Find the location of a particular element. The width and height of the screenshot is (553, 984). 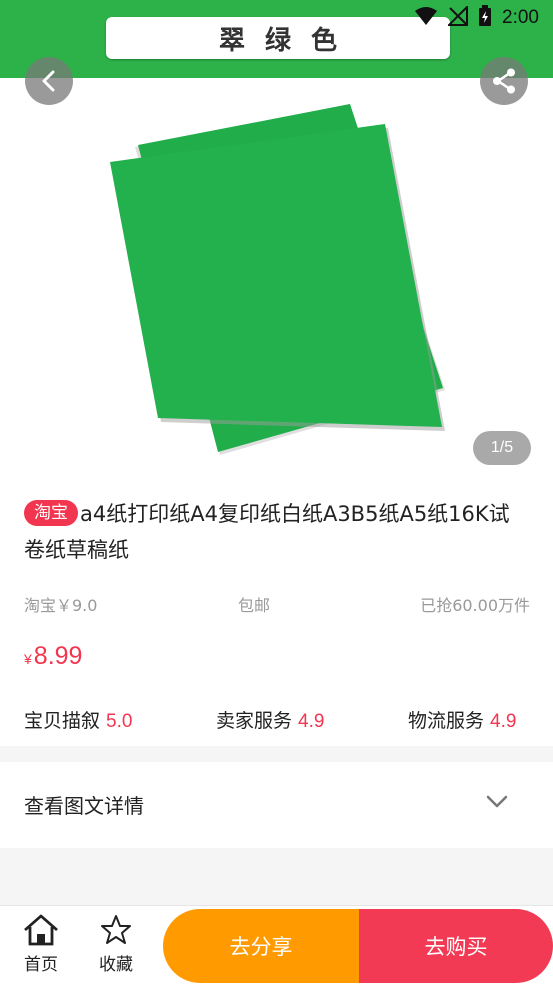

current-price: ¥8.99 is located at coordinates (53, 656).